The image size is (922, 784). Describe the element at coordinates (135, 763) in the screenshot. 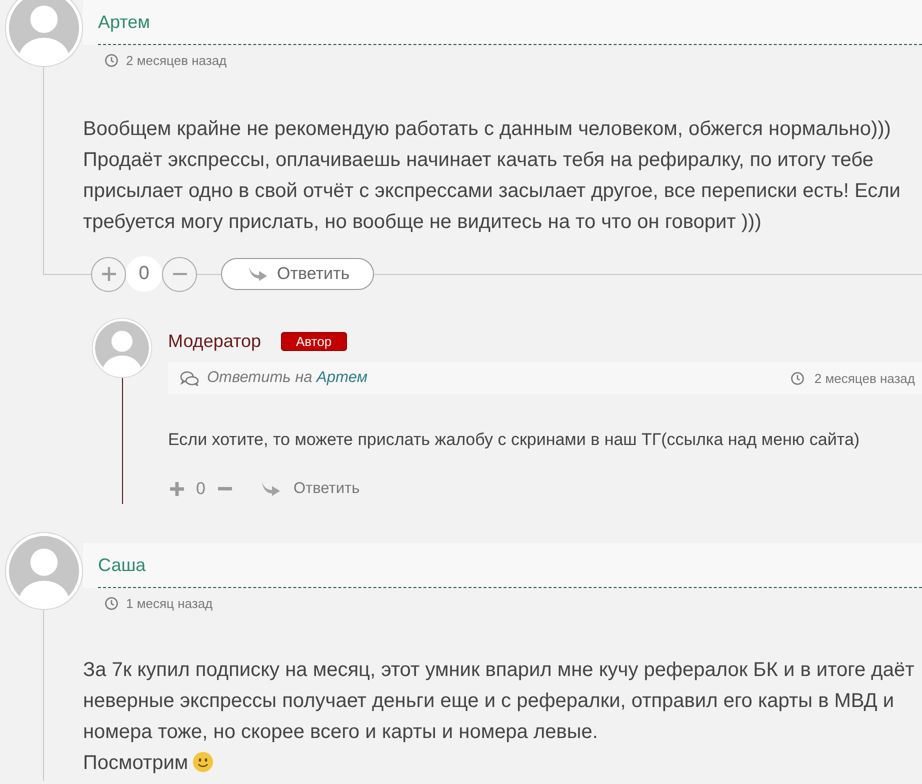

I see `comment-text: Посмотрим` at that location.